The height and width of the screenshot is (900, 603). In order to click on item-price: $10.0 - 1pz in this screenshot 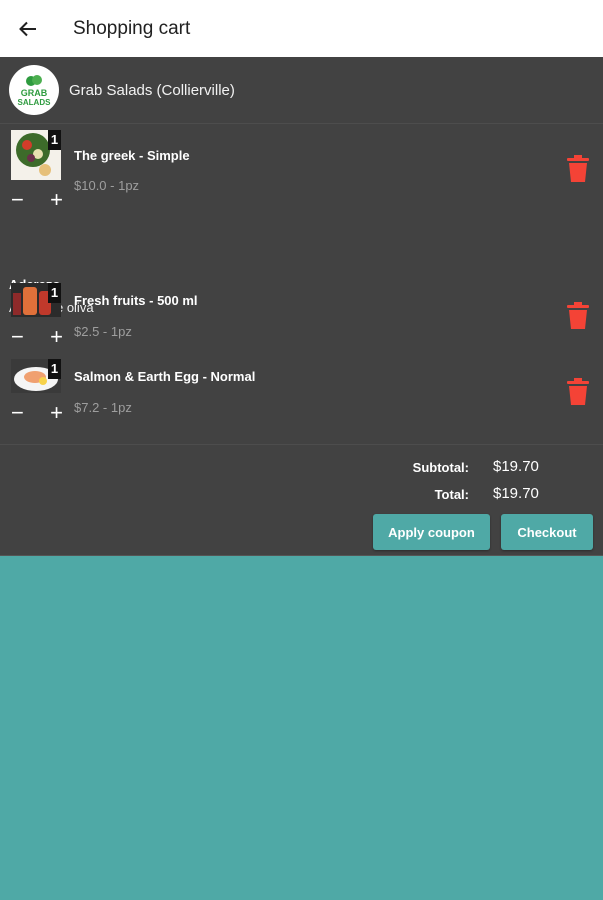, I will do `click(107, 185)`.